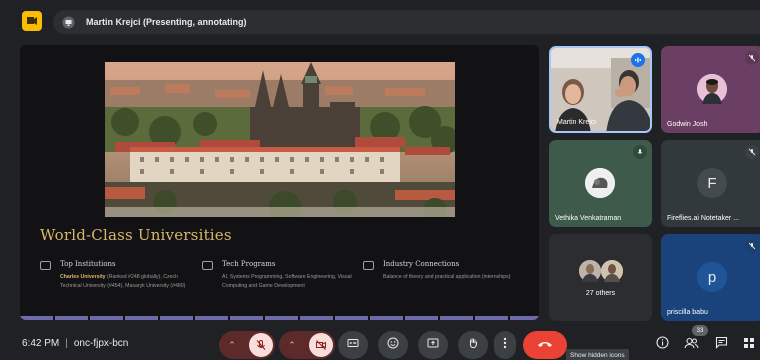  I want to click on app-logo, so click(32, 21).